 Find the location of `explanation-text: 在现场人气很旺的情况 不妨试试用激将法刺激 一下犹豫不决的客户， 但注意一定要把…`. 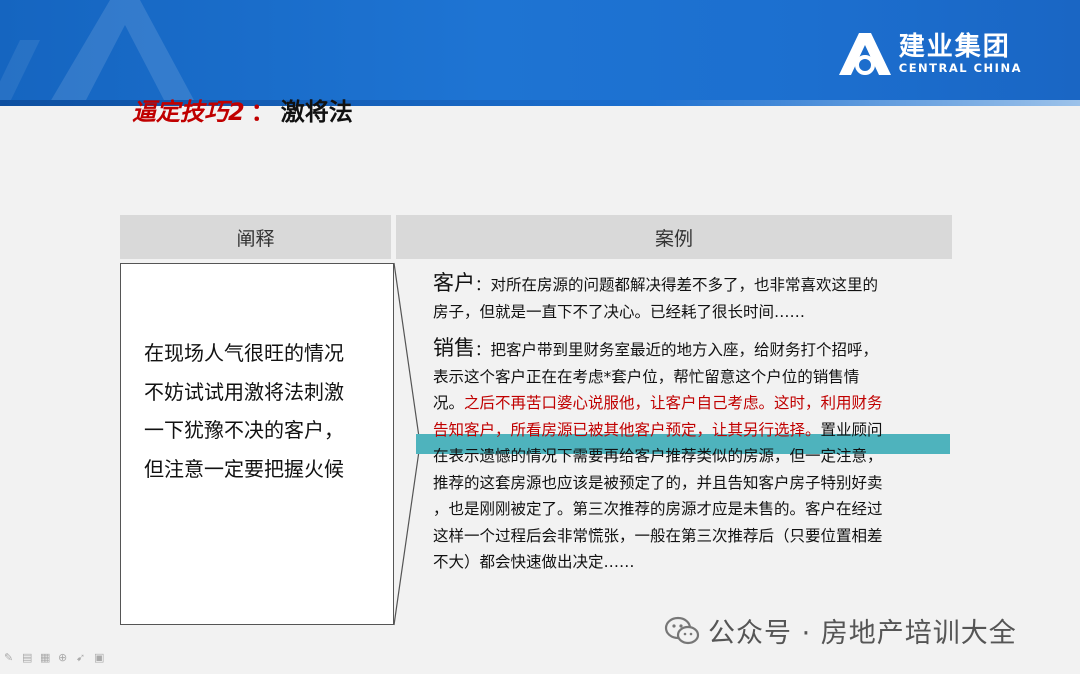

explanation-text: 在现场人气很旺的情况 不妨试试用激将法刺激 一下犹豫不决的客户， 但注意一定要把… is located at coordinates (264, 411).